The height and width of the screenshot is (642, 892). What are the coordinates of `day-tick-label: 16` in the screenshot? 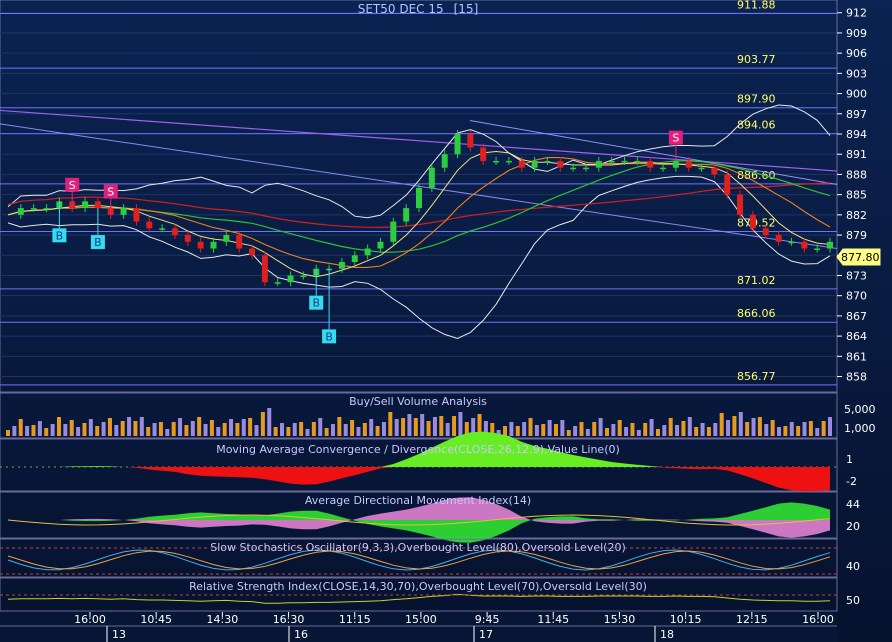 It's located at (301, 634).